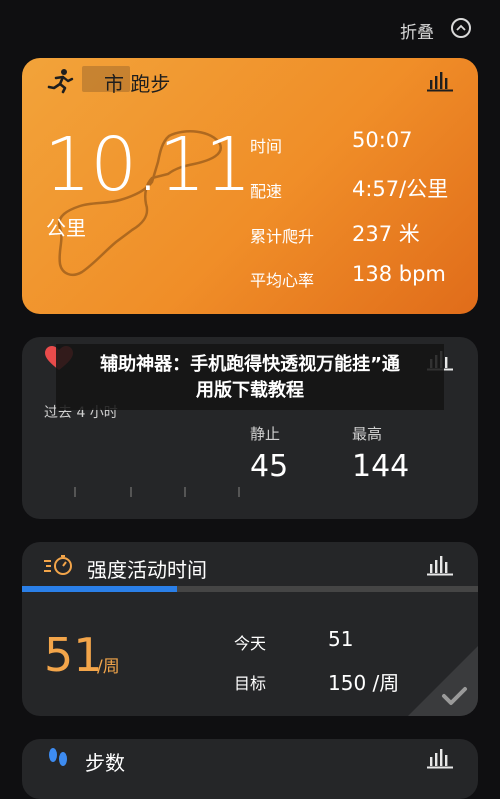 This screenshot has height=799, width=500. I want to click on today-label: 今天, so click(250, 643).